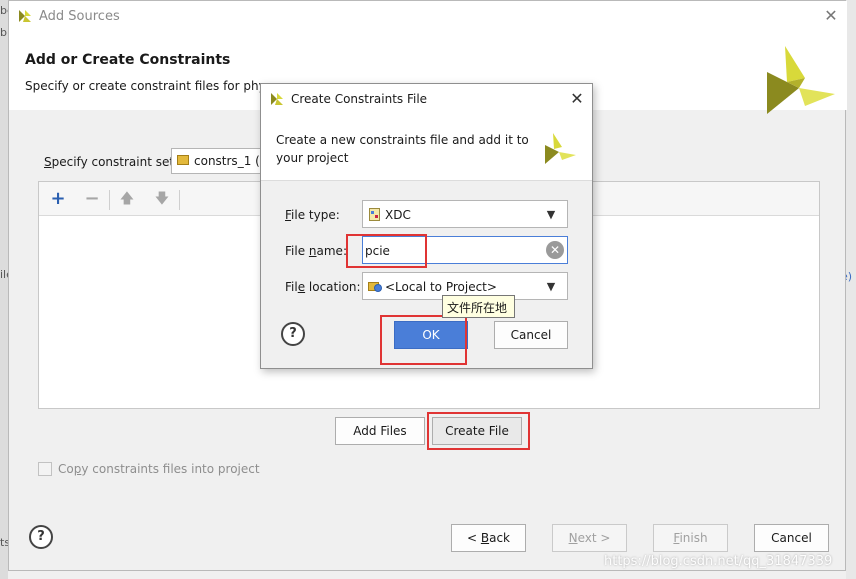  Describe the element at coordinates (589, 538) in the screenshot. I see `next-button: Next >` at that location.